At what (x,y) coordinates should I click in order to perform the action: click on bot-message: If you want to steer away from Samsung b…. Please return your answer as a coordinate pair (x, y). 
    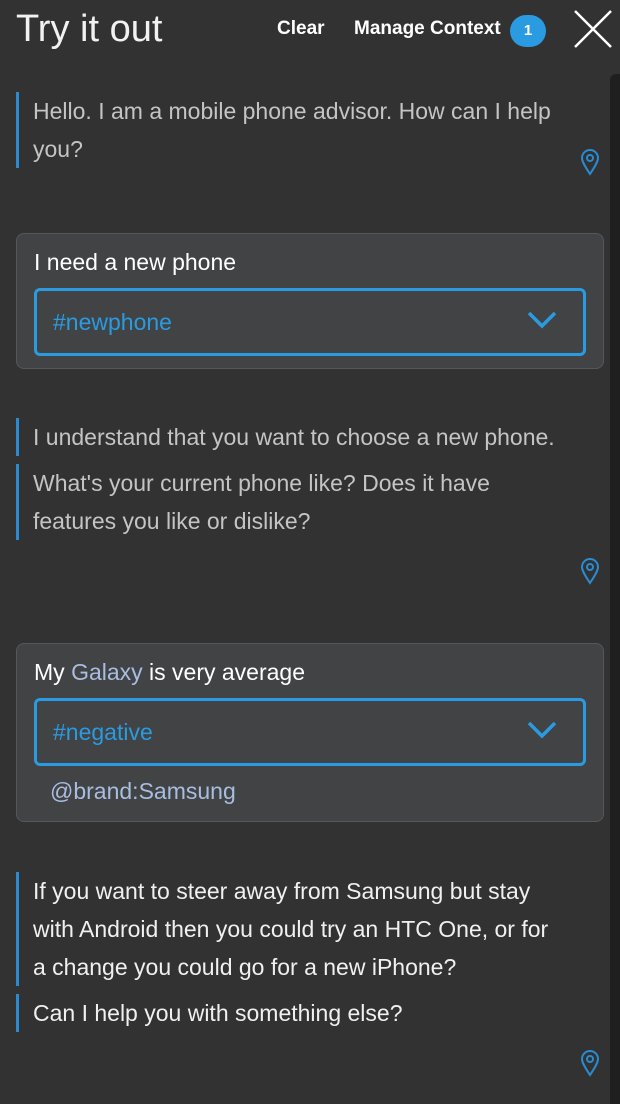
    Looking at the image, I should click on (286, 956).